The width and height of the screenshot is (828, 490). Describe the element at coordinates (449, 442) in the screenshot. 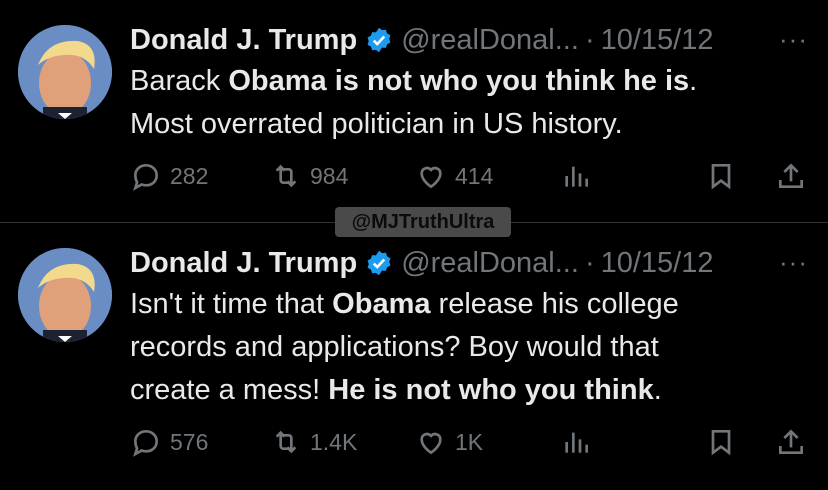

I see `like-button: 1K` at that location.